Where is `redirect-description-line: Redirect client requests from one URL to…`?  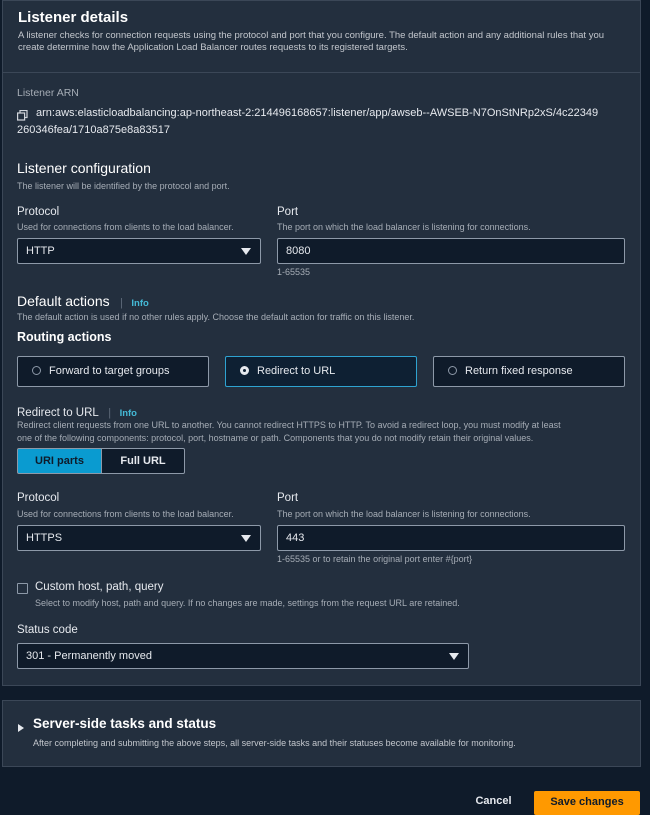 redirect-description-line: Redirect client requests from one URL to… is located at coordinates (289, 425).